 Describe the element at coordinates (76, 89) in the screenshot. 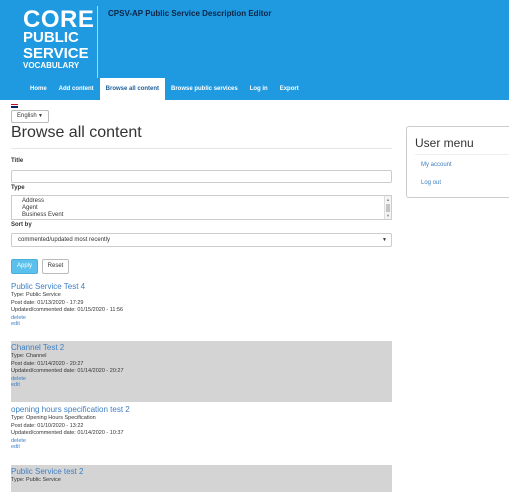

I see `nav-add-content: Add content` at that location.